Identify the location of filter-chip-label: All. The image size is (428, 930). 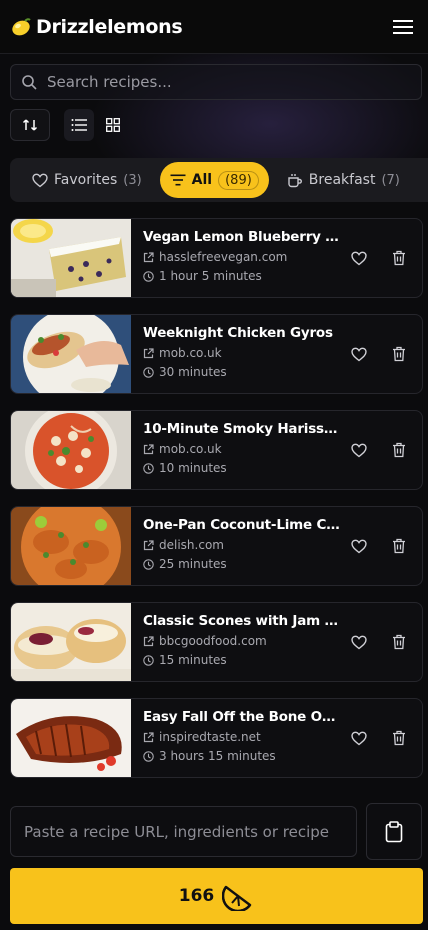
(202, 180).